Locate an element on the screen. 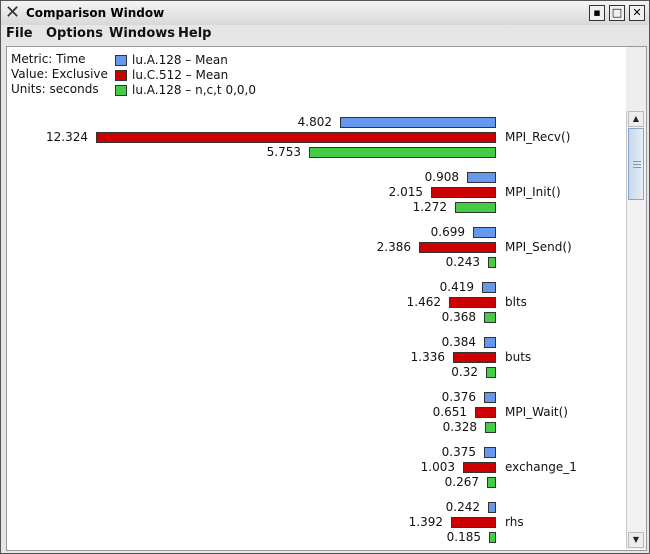 This screenshot has width=650, height=554. menu-bar: File Options Windows Help is located at coordinates (325, 35).